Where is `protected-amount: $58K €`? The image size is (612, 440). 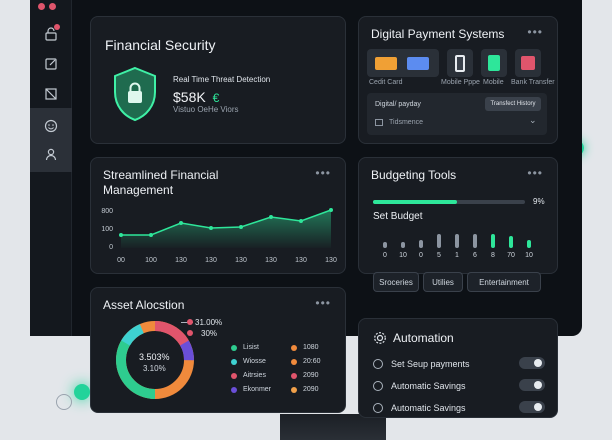 protected-amount: $58K € is located at coordinates (196, 97).